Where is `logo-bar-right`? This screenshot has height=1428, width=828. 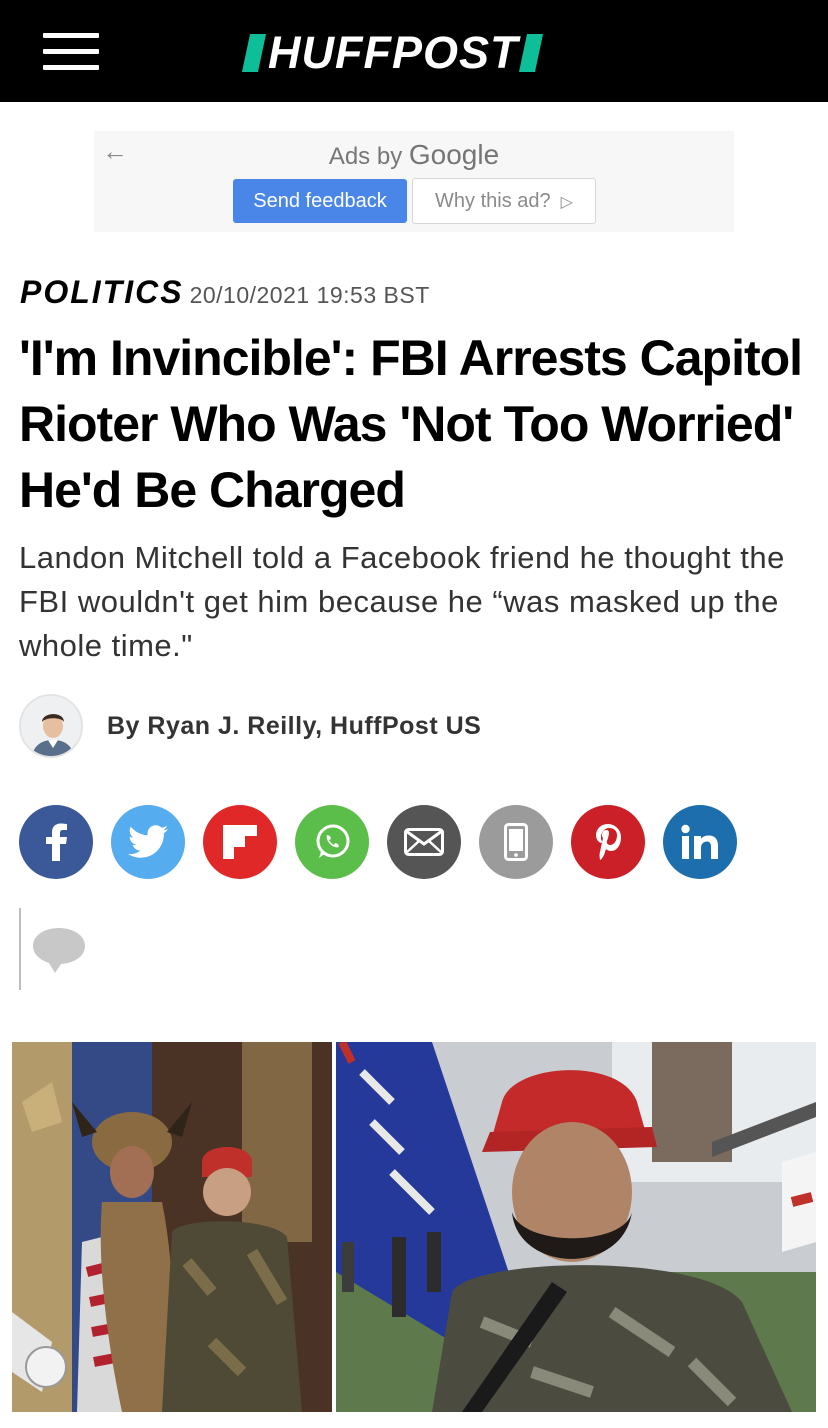
logo-bar-right is located at coordinates (530, 53).